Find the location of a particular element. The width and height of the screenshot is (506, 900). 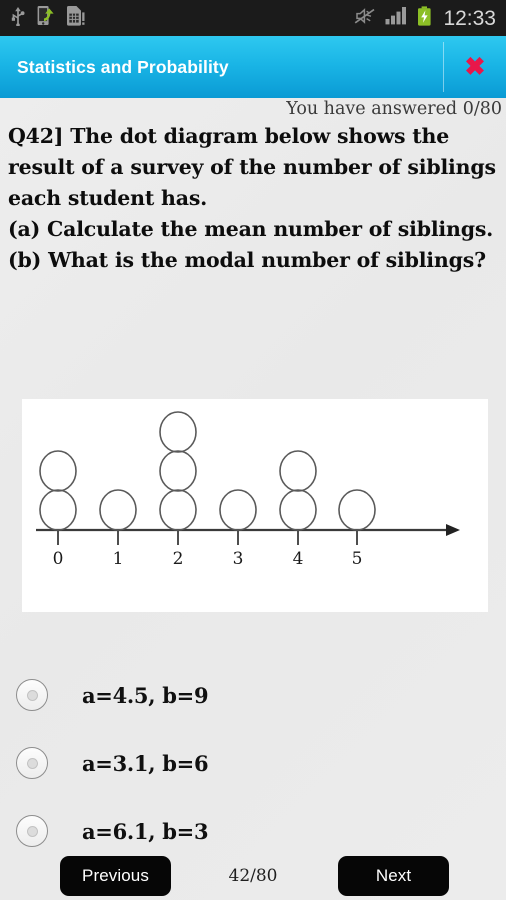

page-title: Statistics and Probability is located at coordinates (123, 66).